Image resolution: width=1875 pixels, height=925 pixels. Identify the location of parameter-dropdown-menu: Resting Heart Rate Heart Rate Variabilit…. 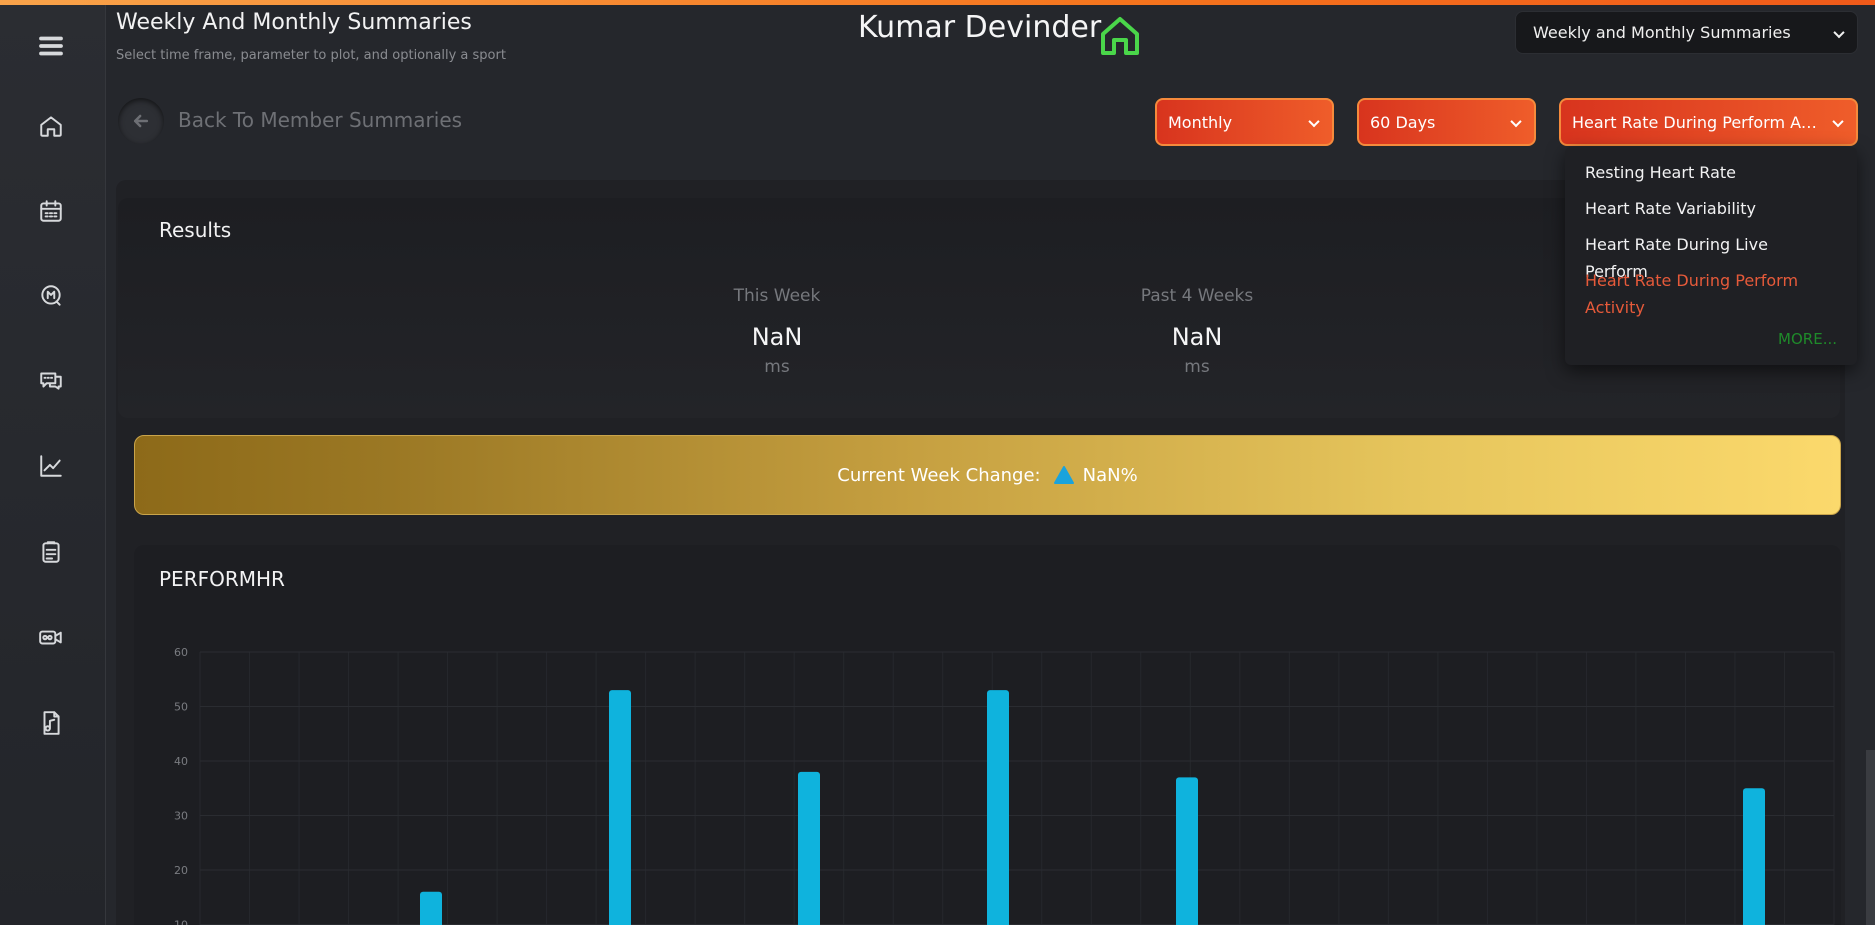
(1711, 256).